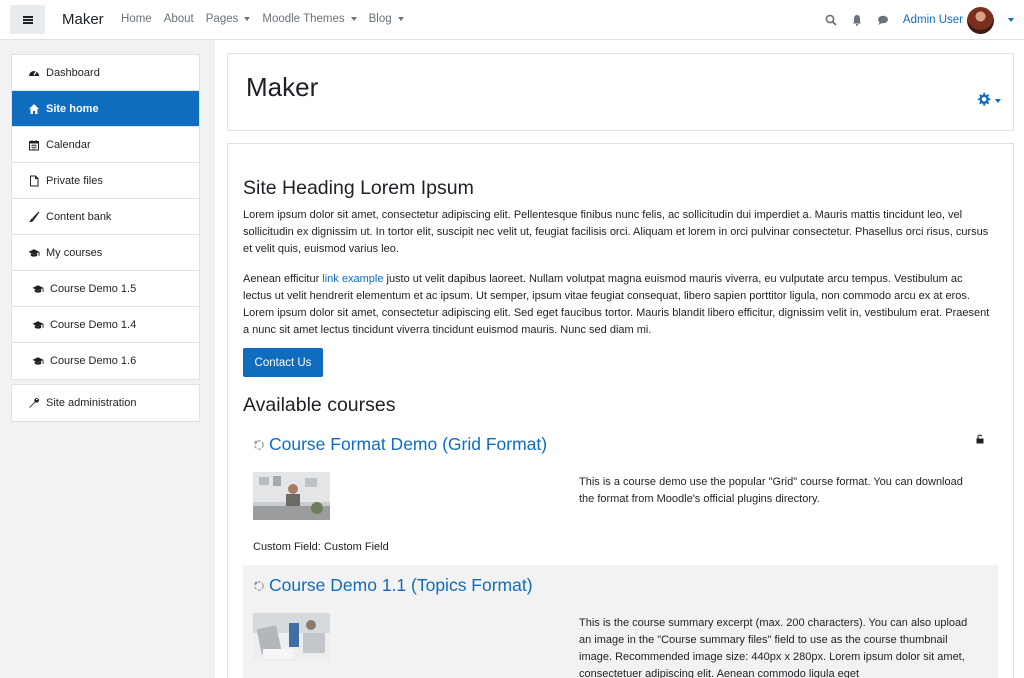 Image resolution: width=1024 pixels, height=678 pixels. I want to click on nav-link-label: About, so click(178, 19).